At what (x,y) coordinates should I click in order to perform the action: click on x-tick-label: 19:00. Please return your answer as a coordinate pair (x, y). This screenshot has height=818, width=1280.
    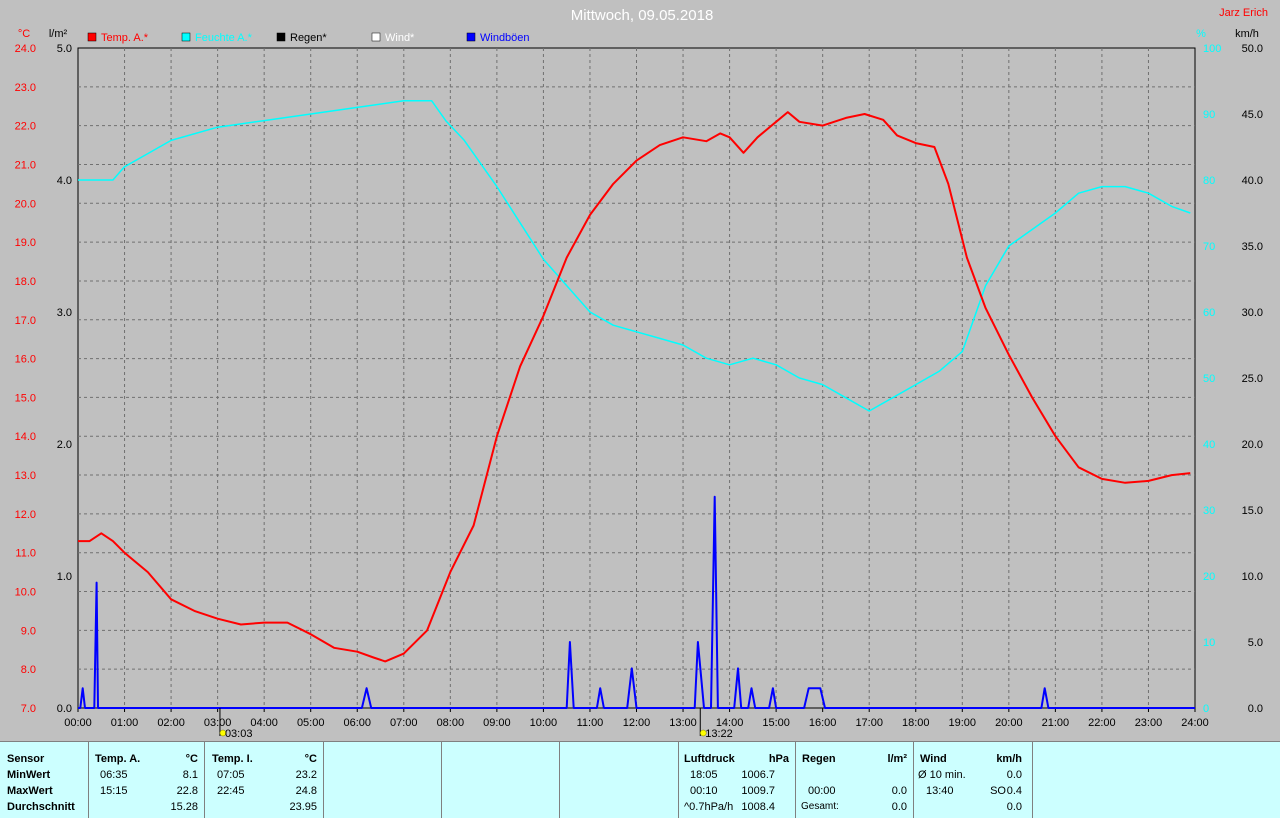
    Looking at the image, I should click on (963, 723).